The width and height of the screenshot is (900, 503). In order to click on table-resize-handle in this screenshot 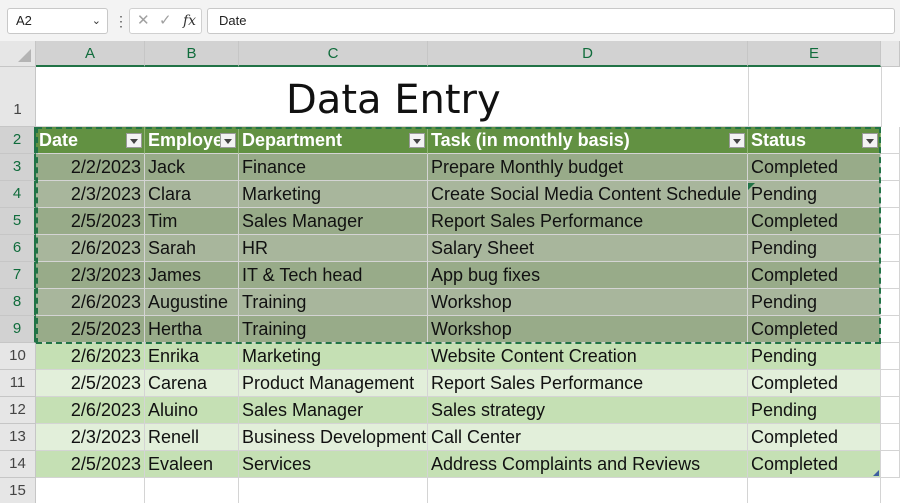, I will do `click(876, 473)`.